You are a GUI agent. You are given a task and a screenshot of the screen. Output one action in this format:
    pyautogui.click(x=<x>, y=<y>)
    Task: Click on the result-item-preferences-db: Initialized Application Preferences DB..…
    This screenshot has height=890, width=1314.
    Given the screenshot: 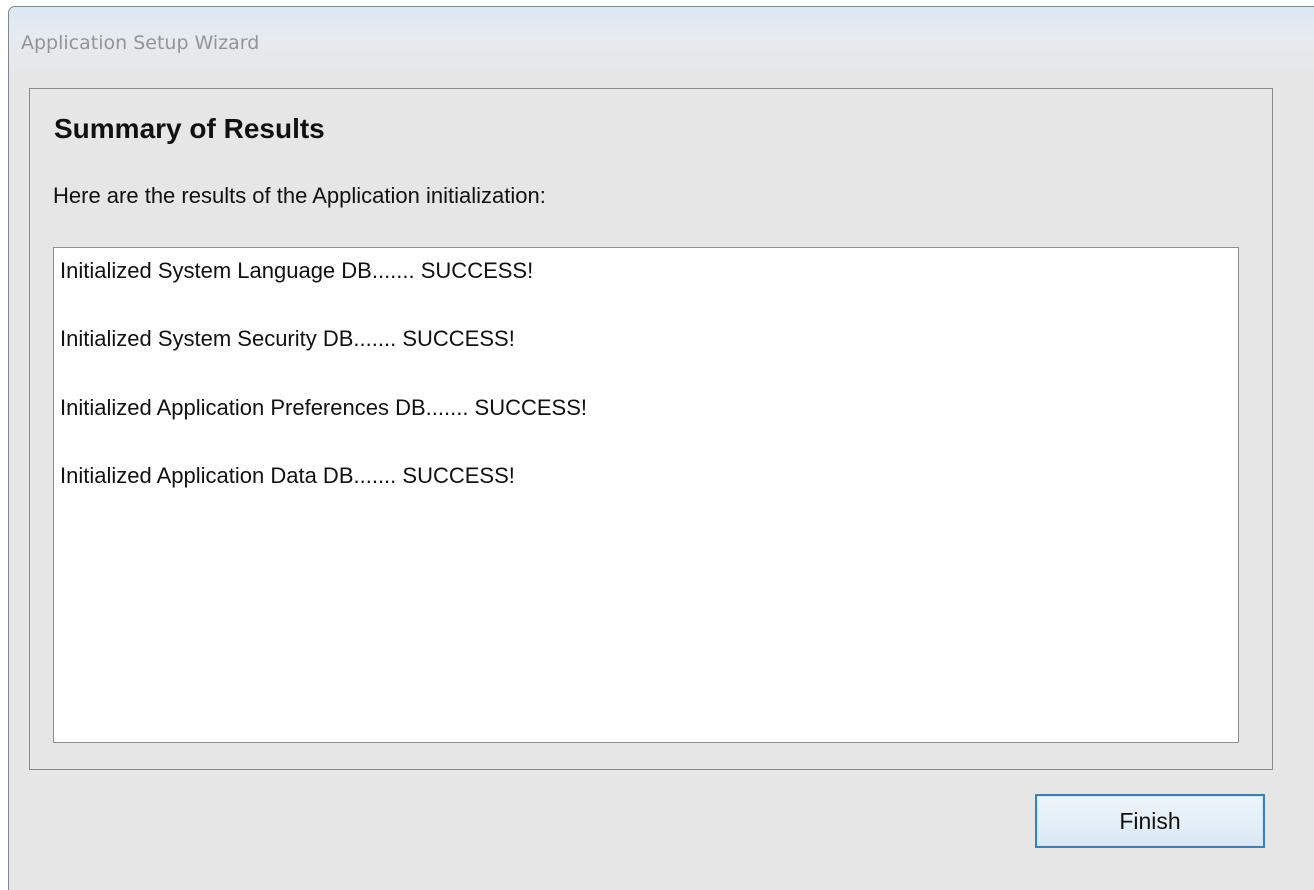 What is the action you would take?
    pyautogui.click(x=324, y=407)
    